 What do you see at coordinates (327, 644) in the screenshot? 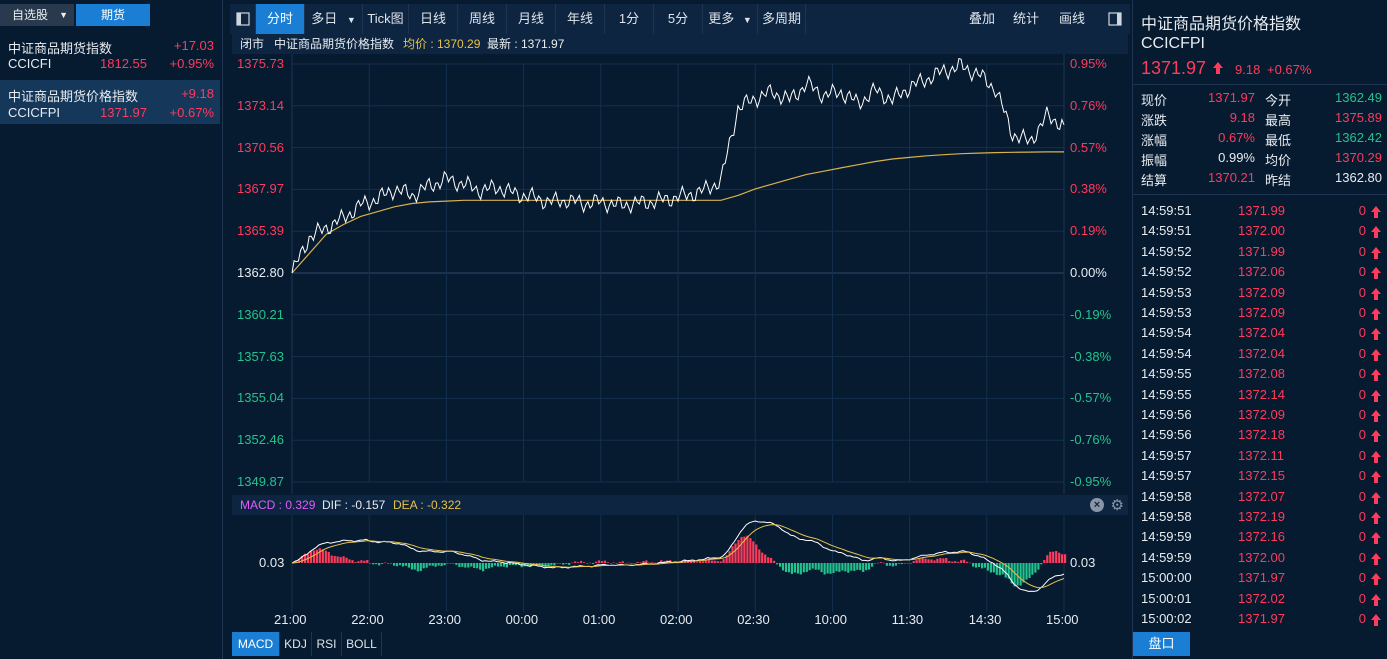
I see `tab-rsi: RSI` at bounding box center [327, 644].